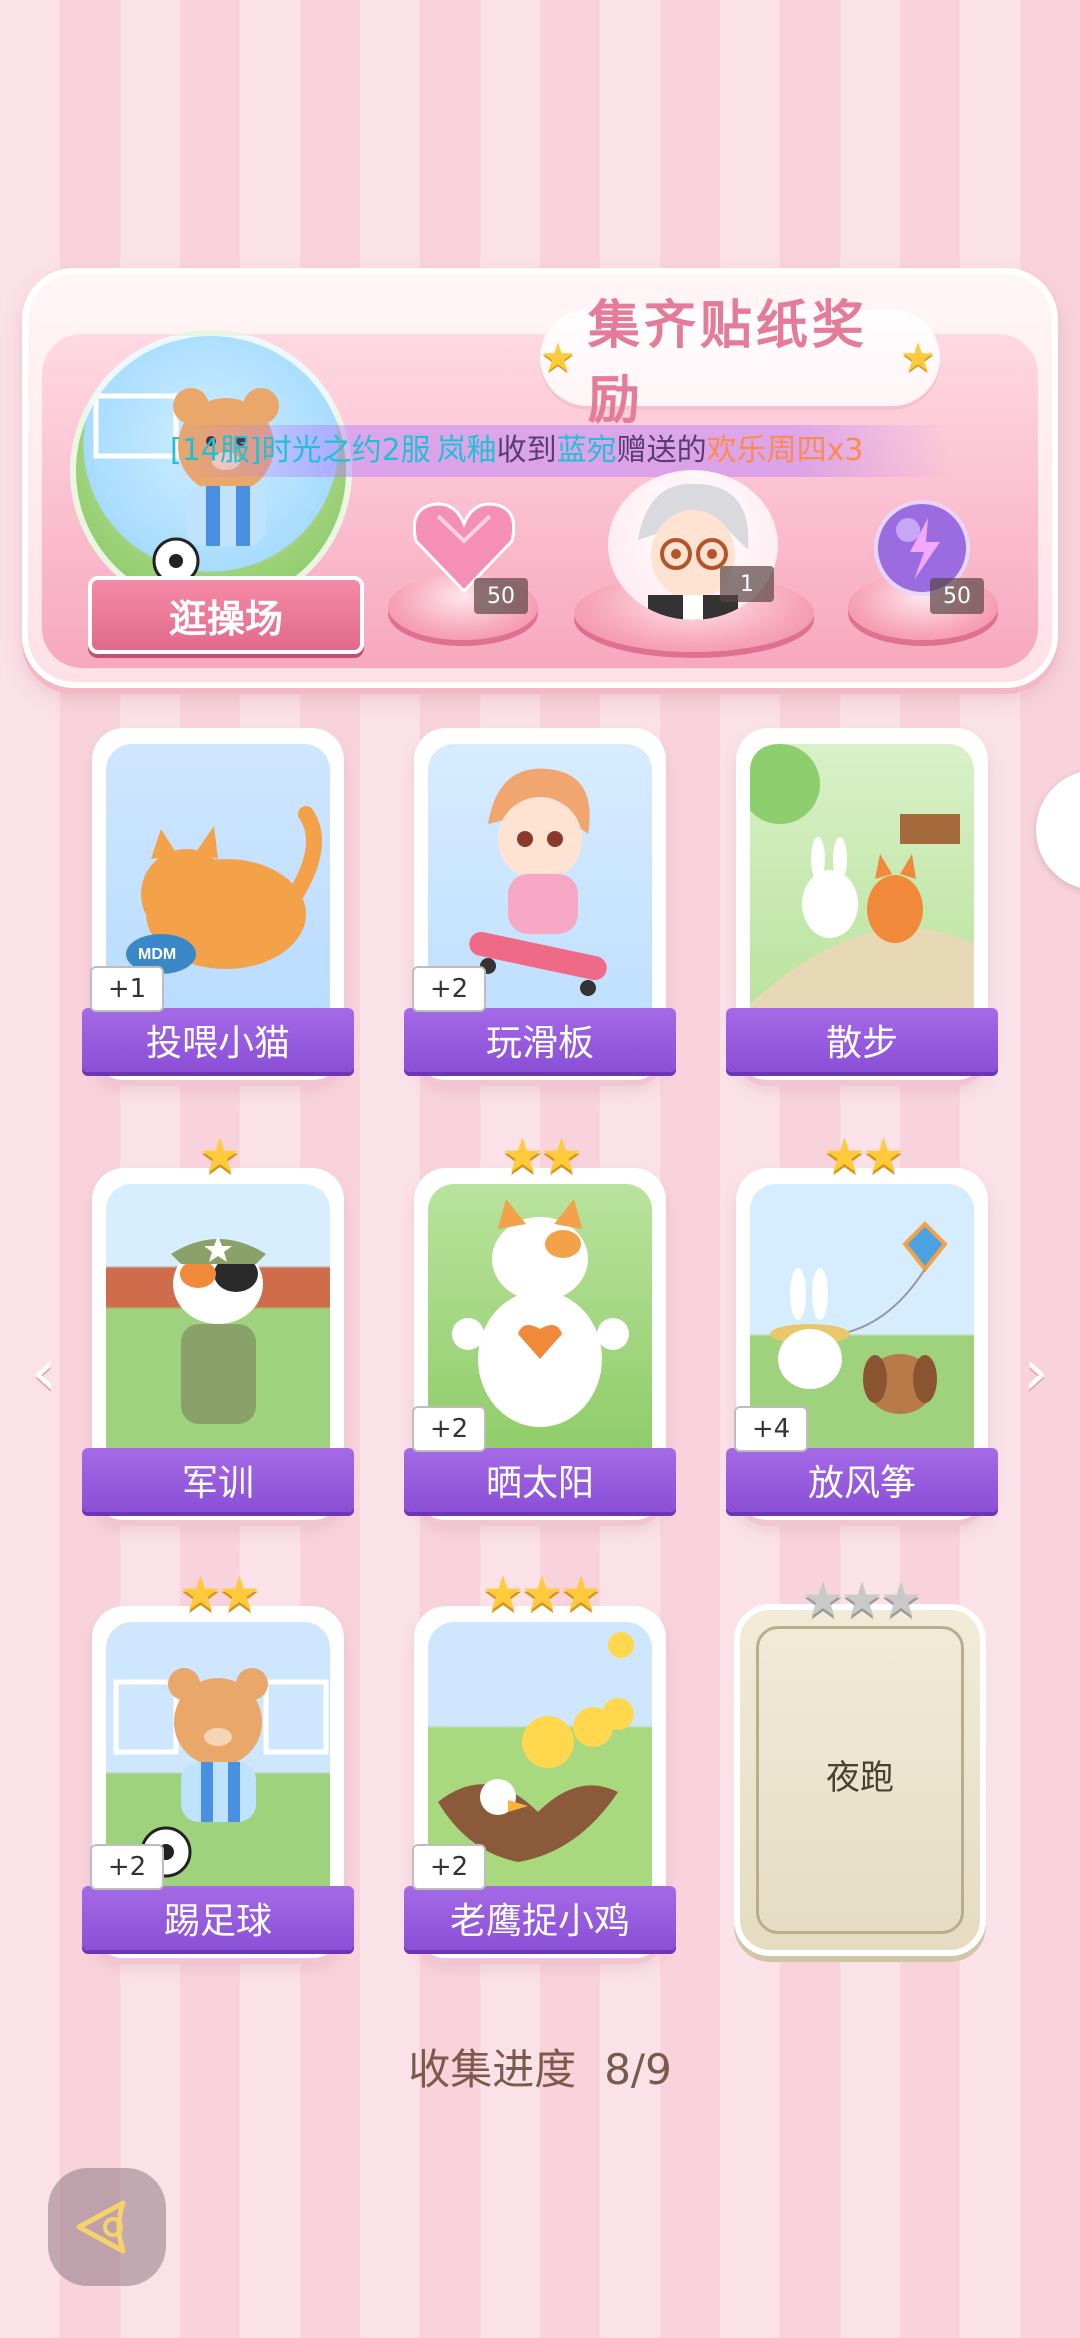  Describe the element at coordinates (218, 1763) in the screenshot. I see `sticker-card-football: ★★ 踢足球 +2` at that location.